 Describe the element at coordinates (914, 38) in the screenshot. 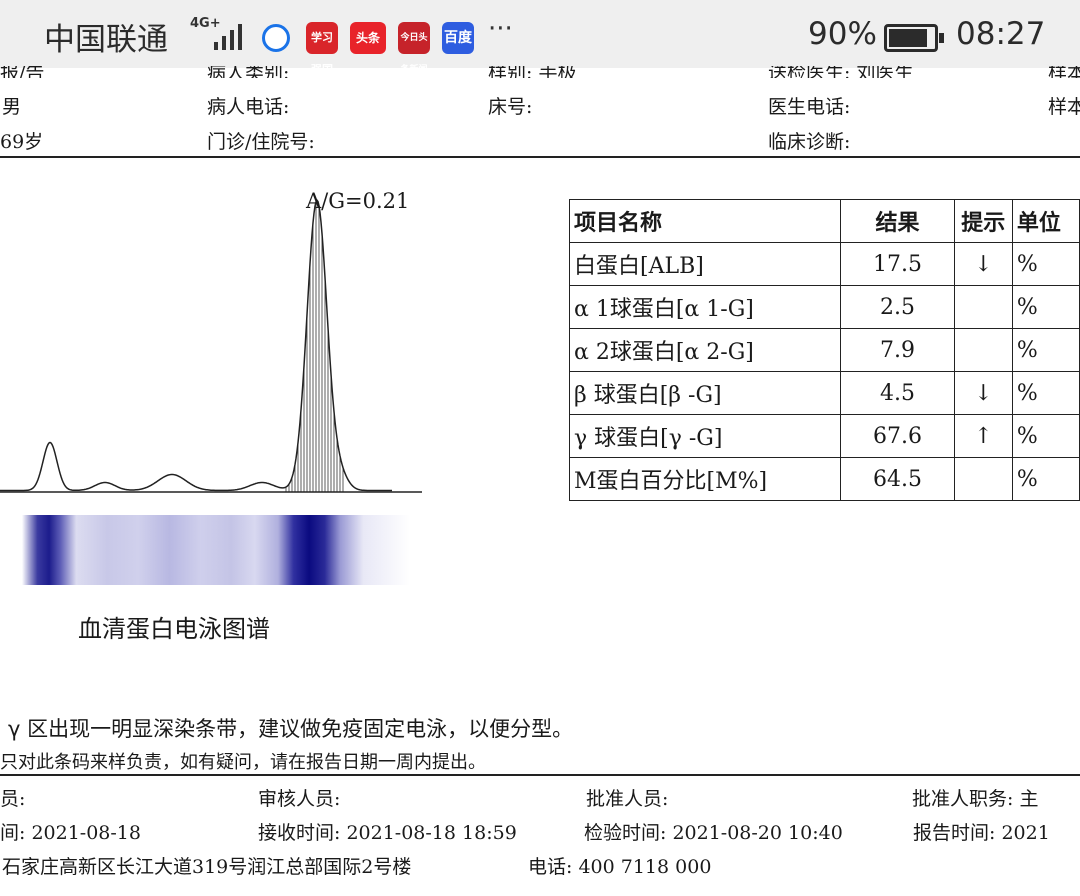

I see `battery-icon` at that location.